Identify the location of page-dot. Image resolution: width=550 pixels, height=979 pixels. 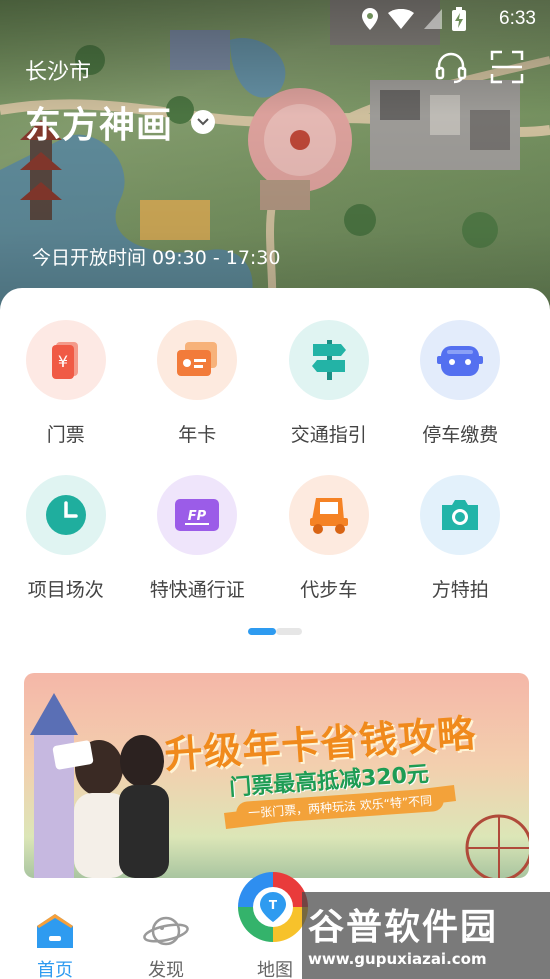
(289, 631).